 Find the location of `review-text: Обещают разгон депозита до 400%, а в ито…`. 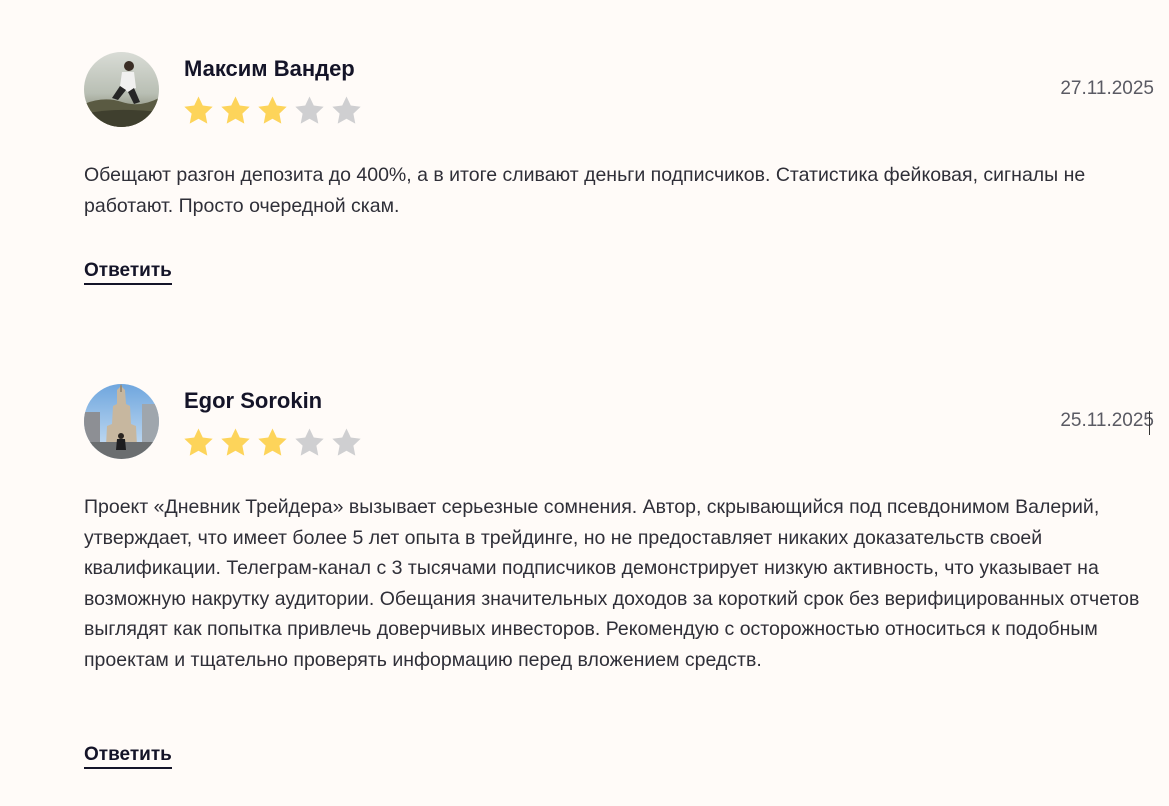

review-text: Обещают разгон депозита до 400%, а в ито… is located at coordinates (585, 190).